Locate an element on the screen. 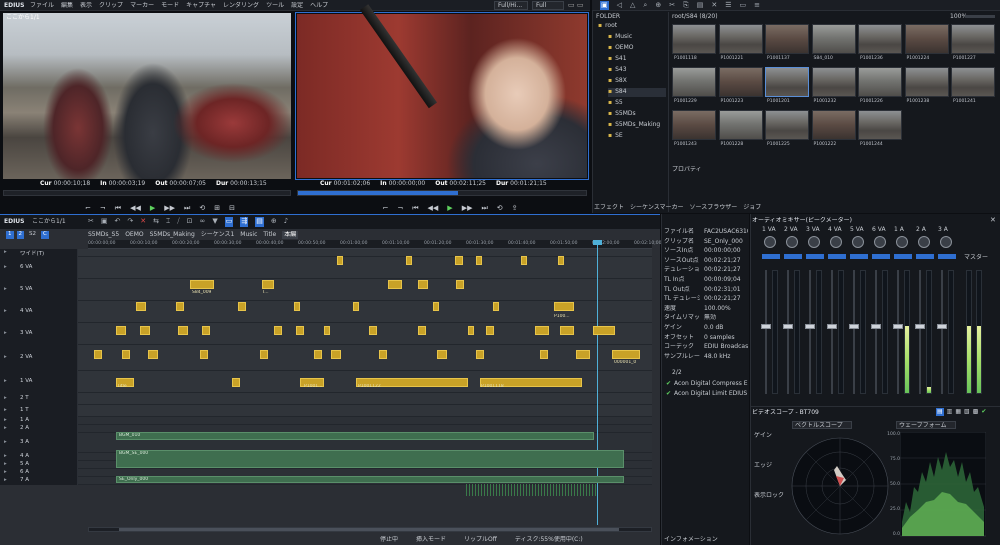  hscroll-thumb is located at coordinates (369, 529).